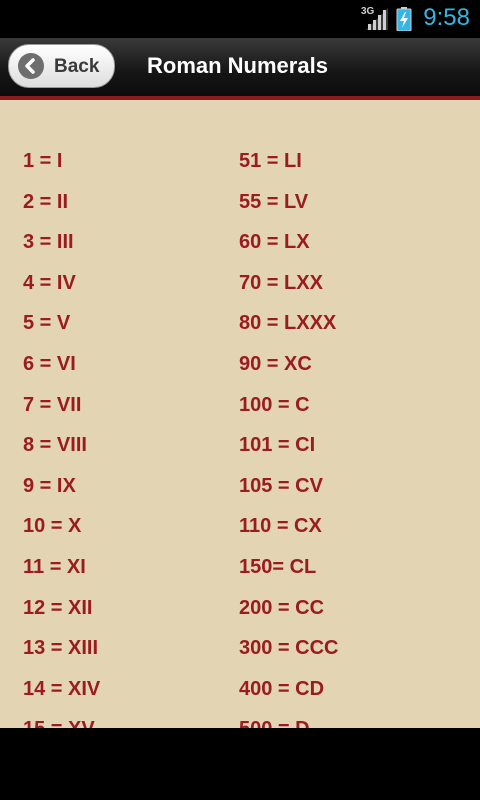 The image size is (480, 800). Describe the element at coordinates (274, 404) in the screenshot. I see `list-item: 100 = C` at that location.